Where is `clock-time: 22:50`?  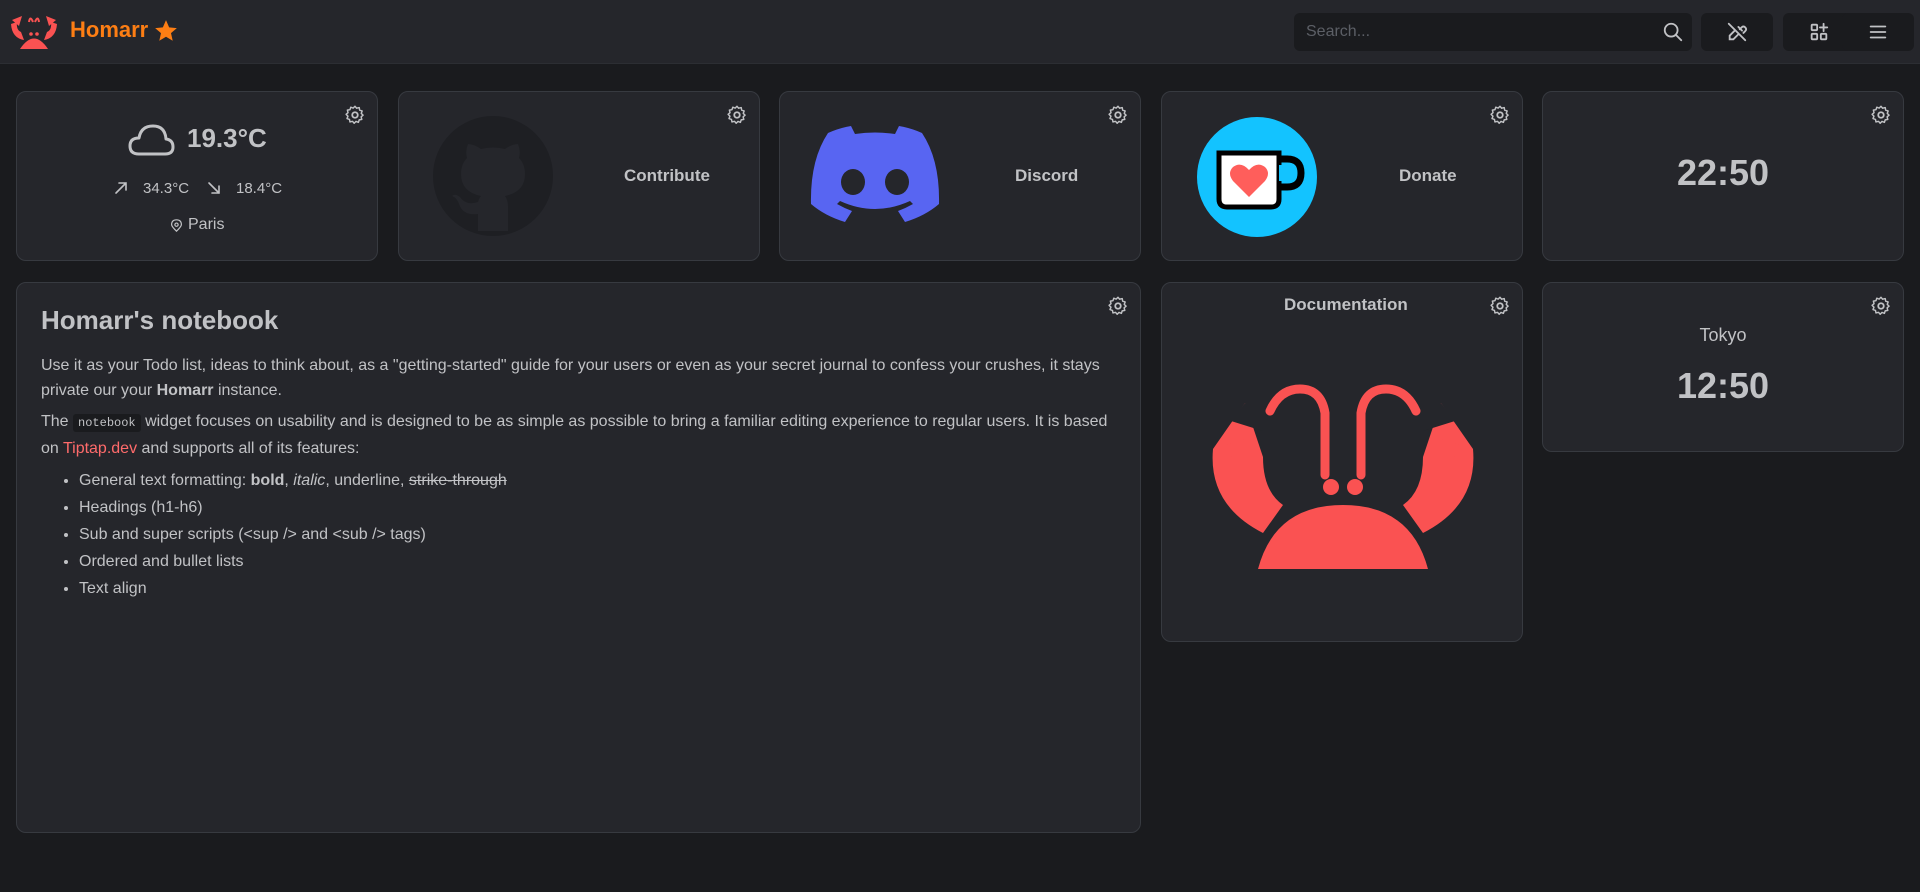
clock-time: 22:50 is located at coordinates (1723, 172).